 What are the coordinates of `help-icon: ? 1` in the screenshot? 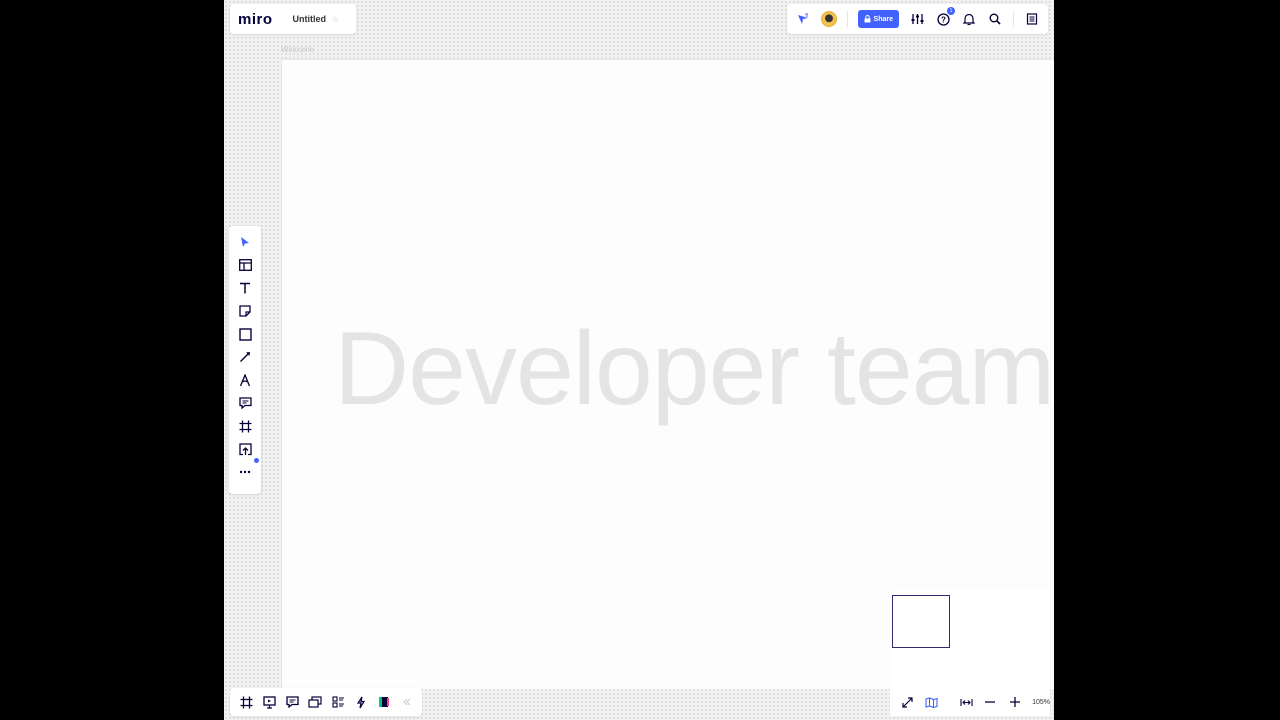 It's located at (945, 17).